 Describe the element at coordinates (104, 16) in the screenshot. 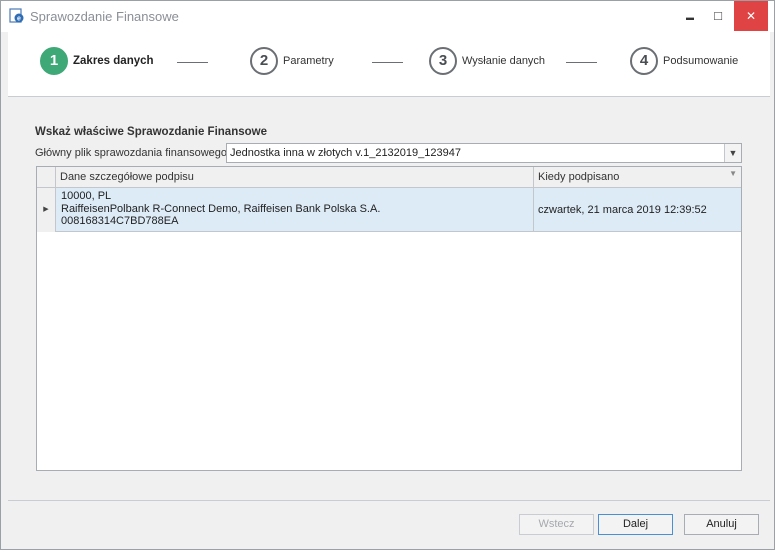

I see `window-title: Sprawozdanie Finansowe` at that location.